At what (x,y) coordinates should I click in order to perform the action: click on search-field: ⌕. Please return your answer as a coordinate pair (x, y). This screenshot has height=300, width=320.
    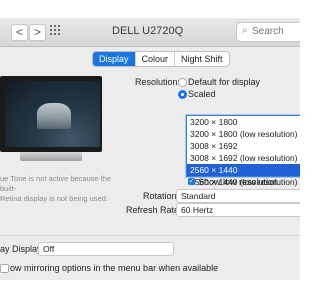
    Looking at the image, I should click on (268, 32).